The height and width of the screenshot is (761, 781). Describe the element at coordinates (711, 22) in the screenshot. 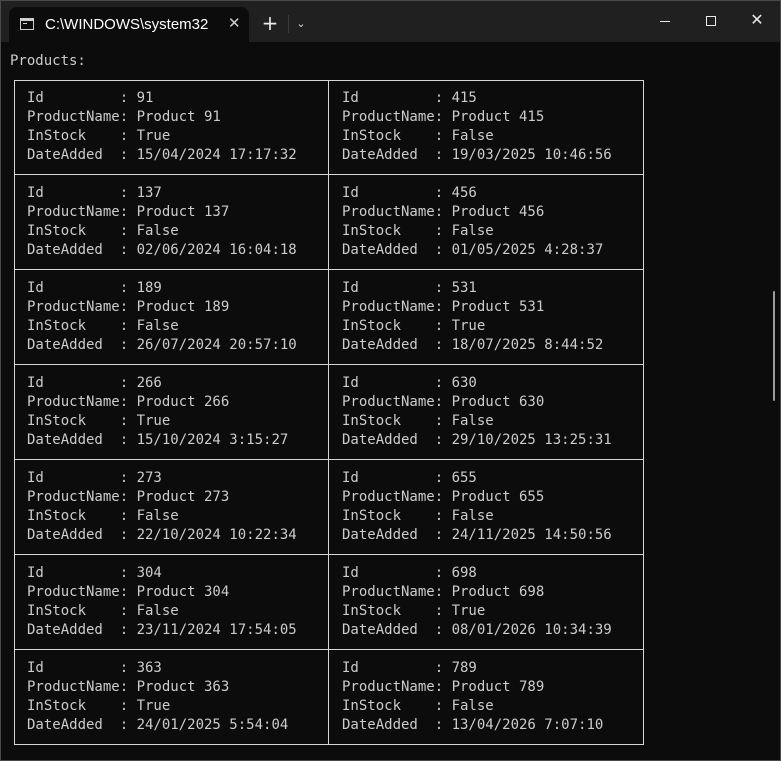

I see `maximize-button` at that location.